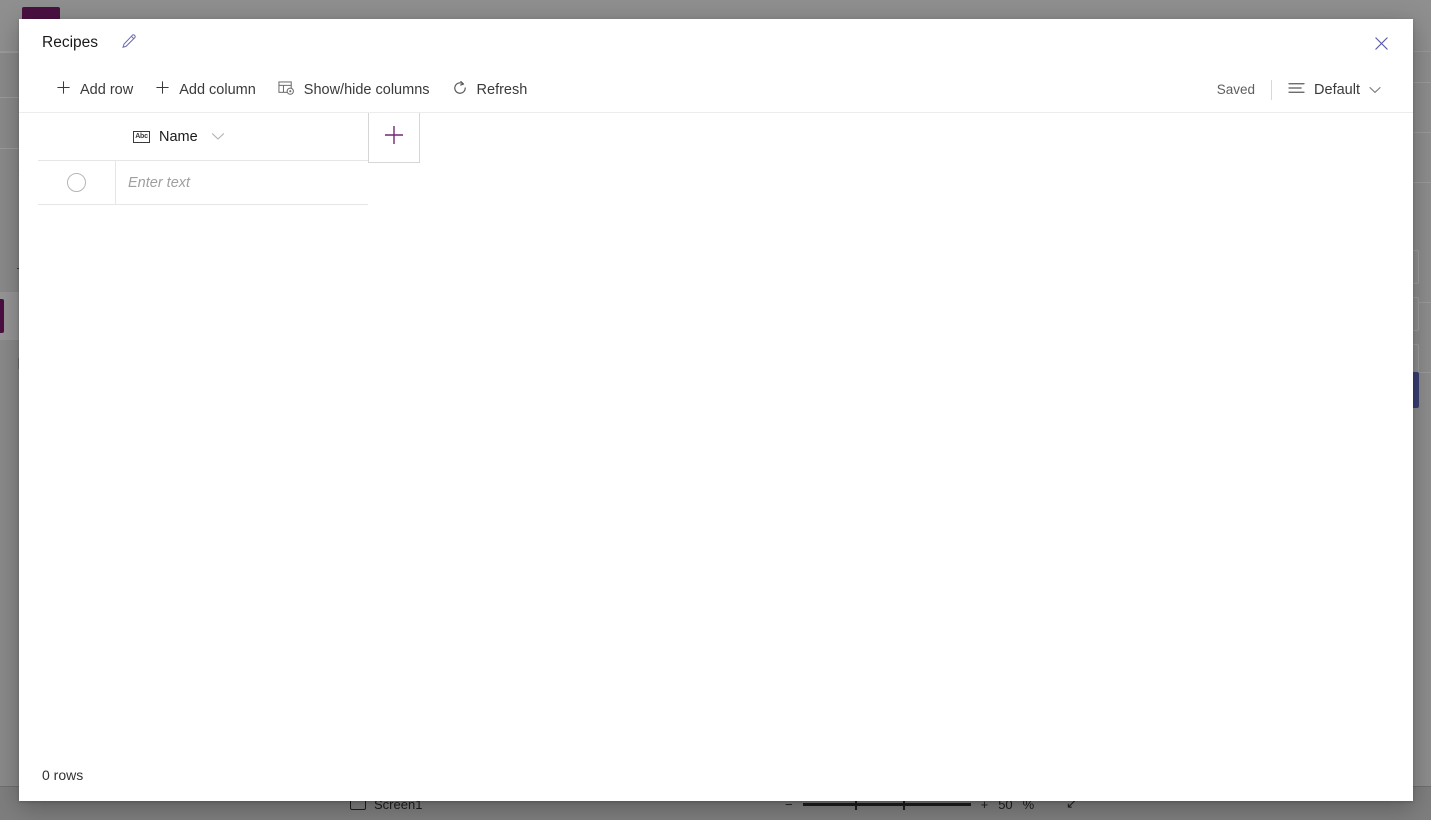  I want to click on view-selector-button: Default, so click(1332, 90).